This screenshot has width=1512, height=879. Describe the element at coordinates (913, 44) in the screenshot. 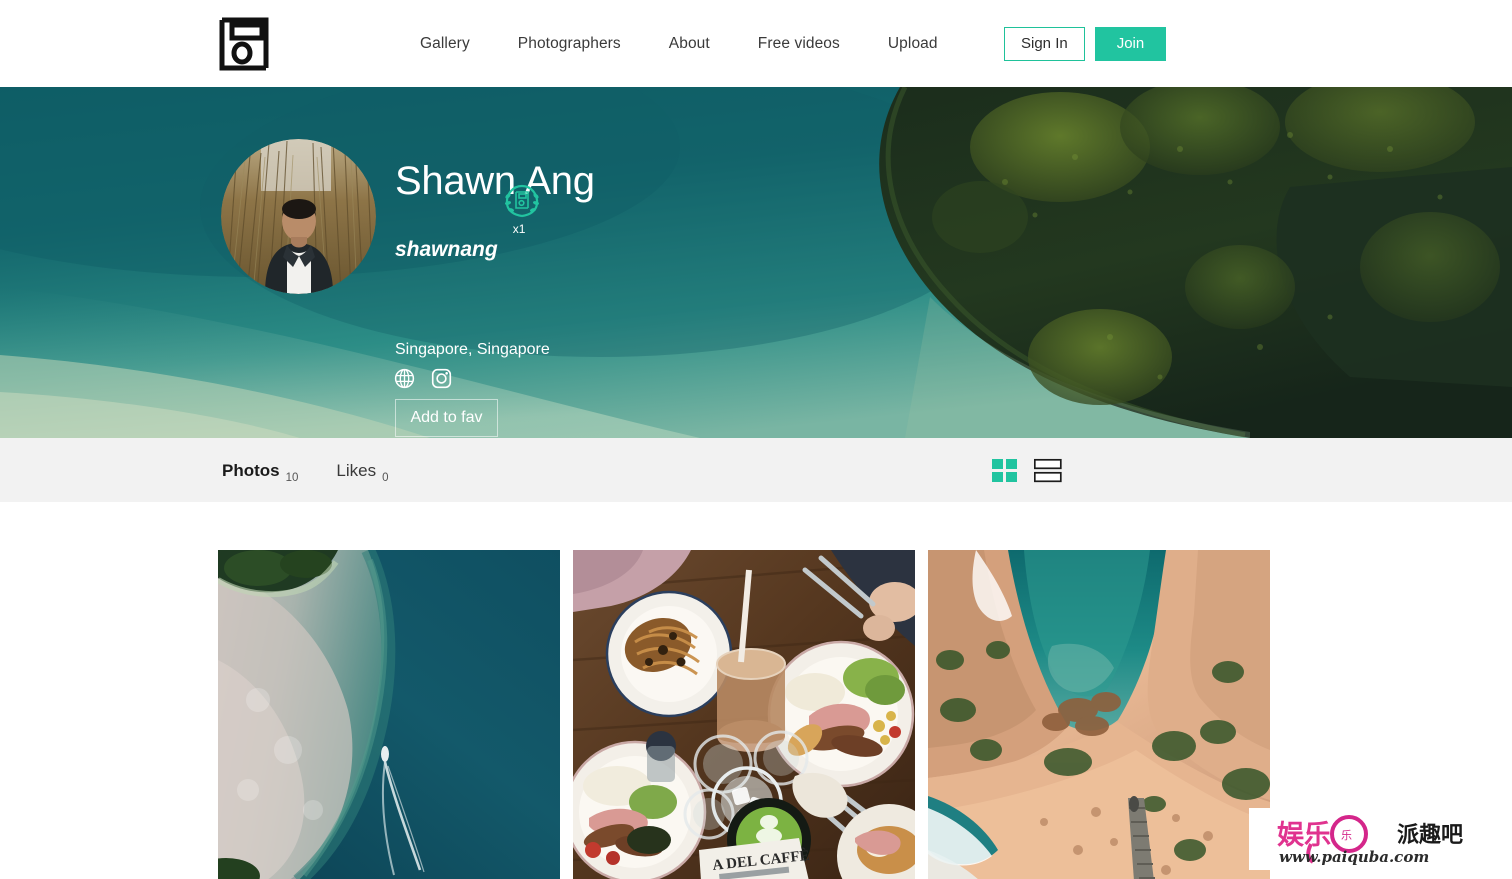

I see `nav-item-upload: Upload` at that location.